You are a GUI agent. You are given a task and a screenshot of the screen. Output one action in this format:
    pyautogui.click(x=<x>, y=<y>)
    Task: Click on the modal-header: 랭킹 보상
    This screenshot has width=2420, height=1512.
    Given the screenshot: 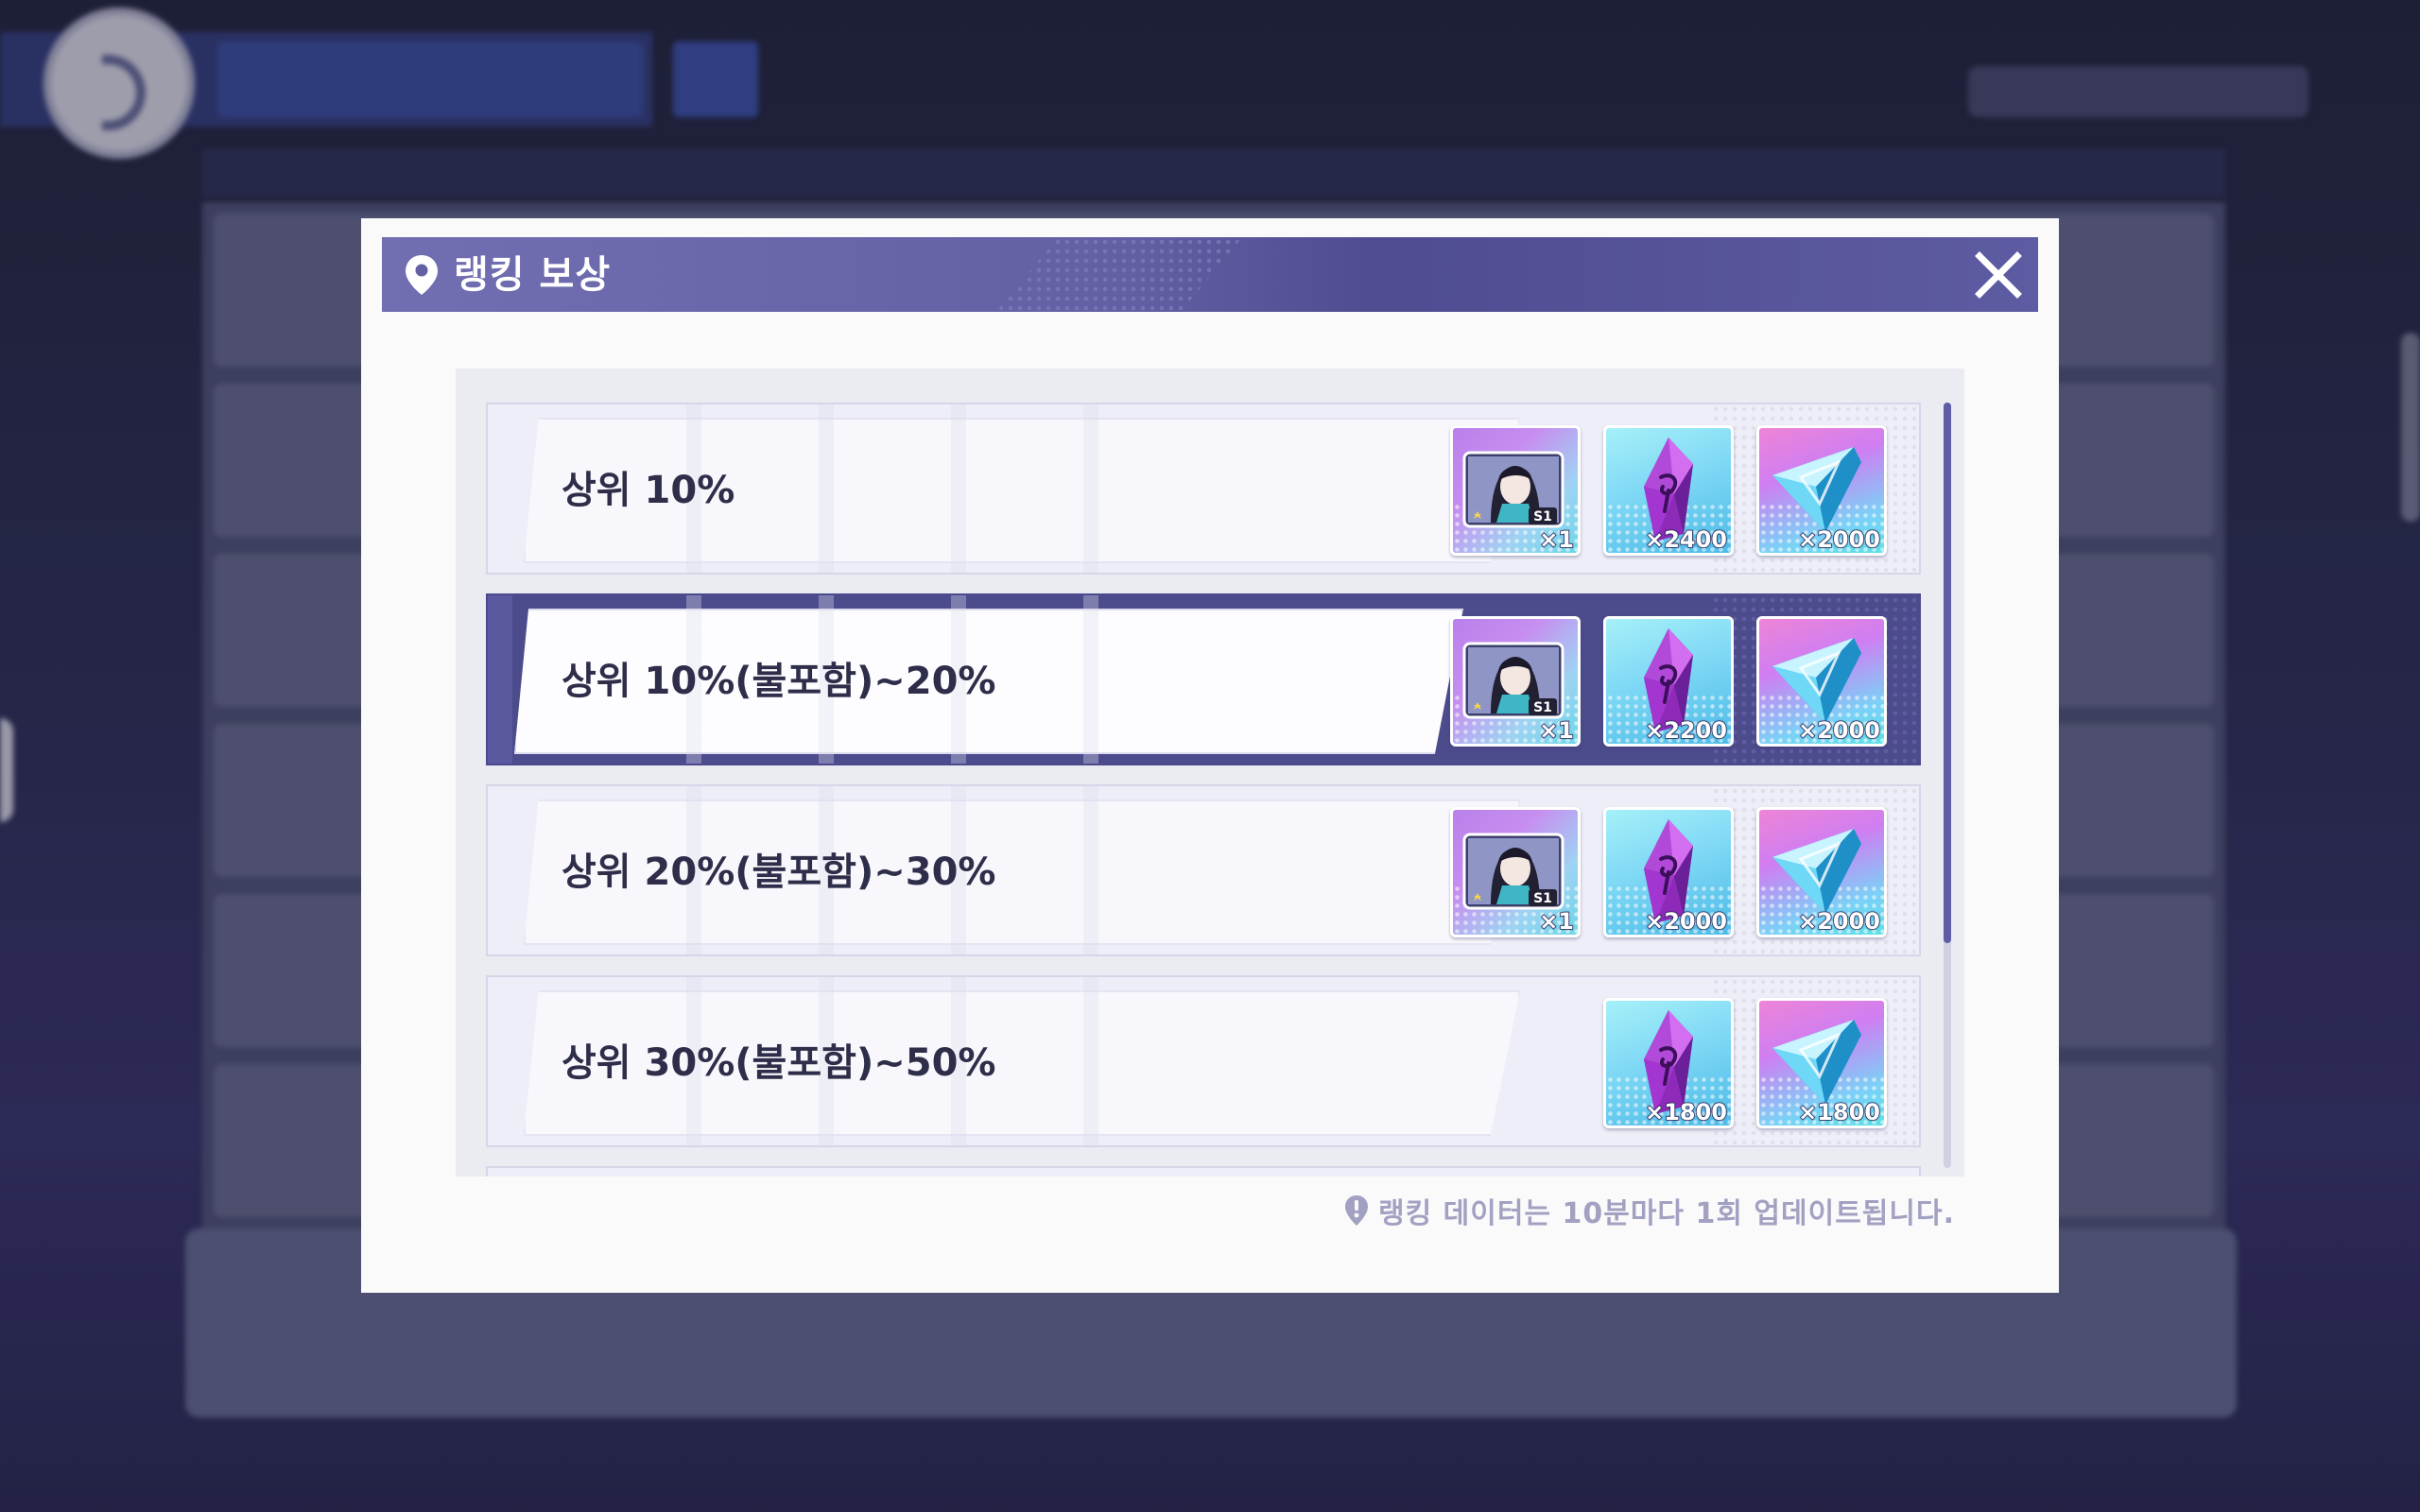 What is the action you would take?
    pyautogui.click(x=1210, y=274)
    